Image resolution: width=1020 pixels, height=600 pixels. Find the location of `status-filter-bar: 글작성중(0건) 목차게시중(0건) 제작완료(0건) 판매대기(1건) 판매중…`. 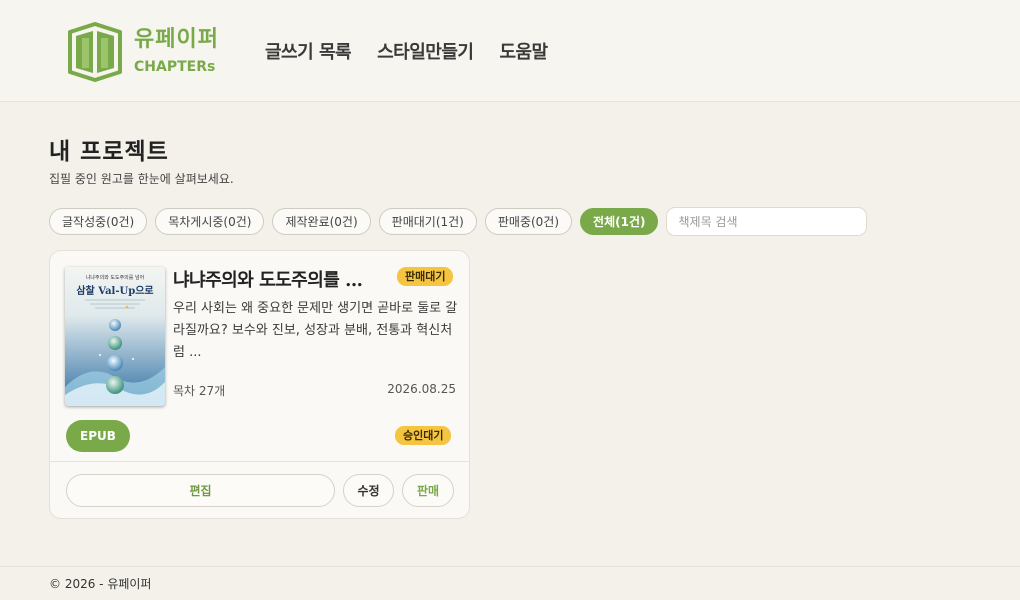

status-filter-bar: 글작성중(0건) 목차게시중(0건) 제작완료(0건) 판매대기(1건) 판매중… is located at coordinates (458, 221).